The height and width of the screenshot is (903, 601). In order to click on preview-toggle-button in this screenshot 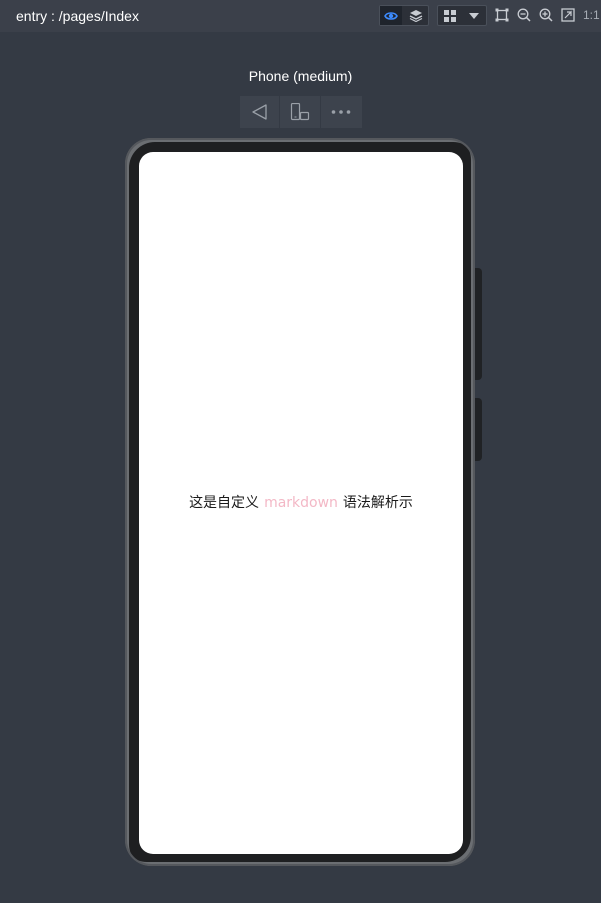, I will do `click(391, 15)`.